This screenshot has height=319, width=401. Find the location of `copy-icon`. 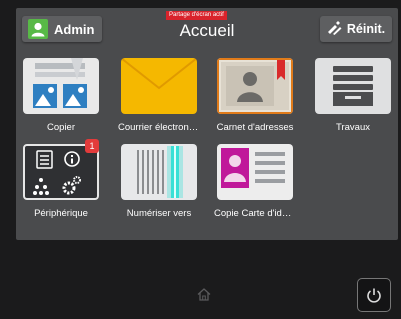

copy-icon is located at coordinates (61, 86).